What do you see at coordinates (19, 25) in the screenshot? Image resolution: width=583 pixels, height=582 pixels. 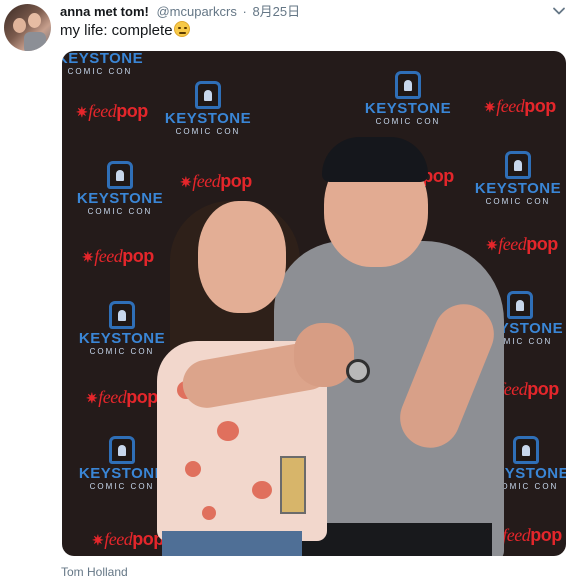 I see `avatar-face-left` at bounding box center [19, 25].